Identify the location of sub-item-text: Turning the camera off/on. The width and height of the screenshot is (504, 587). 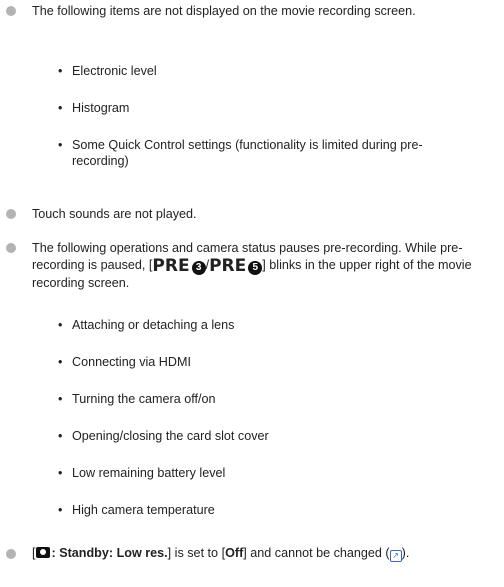
(144, 399).